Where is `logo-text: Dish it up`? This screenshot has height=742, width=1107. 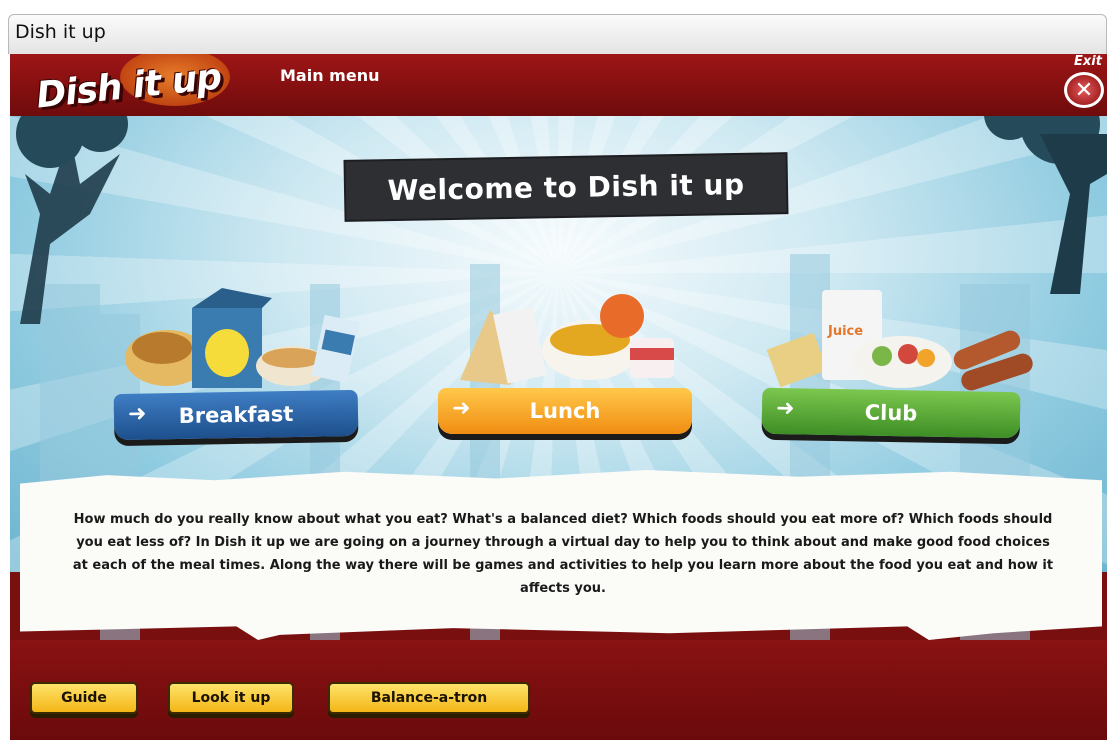 logo-text: Dish it up is located at coordinates (128, 86).